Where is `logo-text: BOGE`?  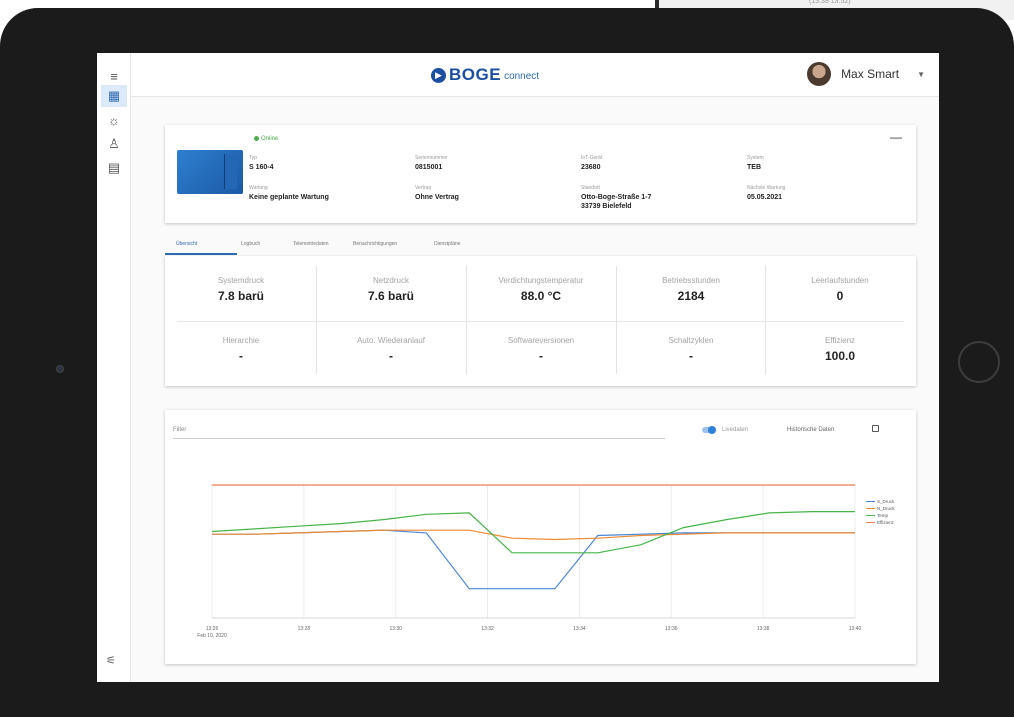 logo-text: BOGE is located at coordinates (475, 74).